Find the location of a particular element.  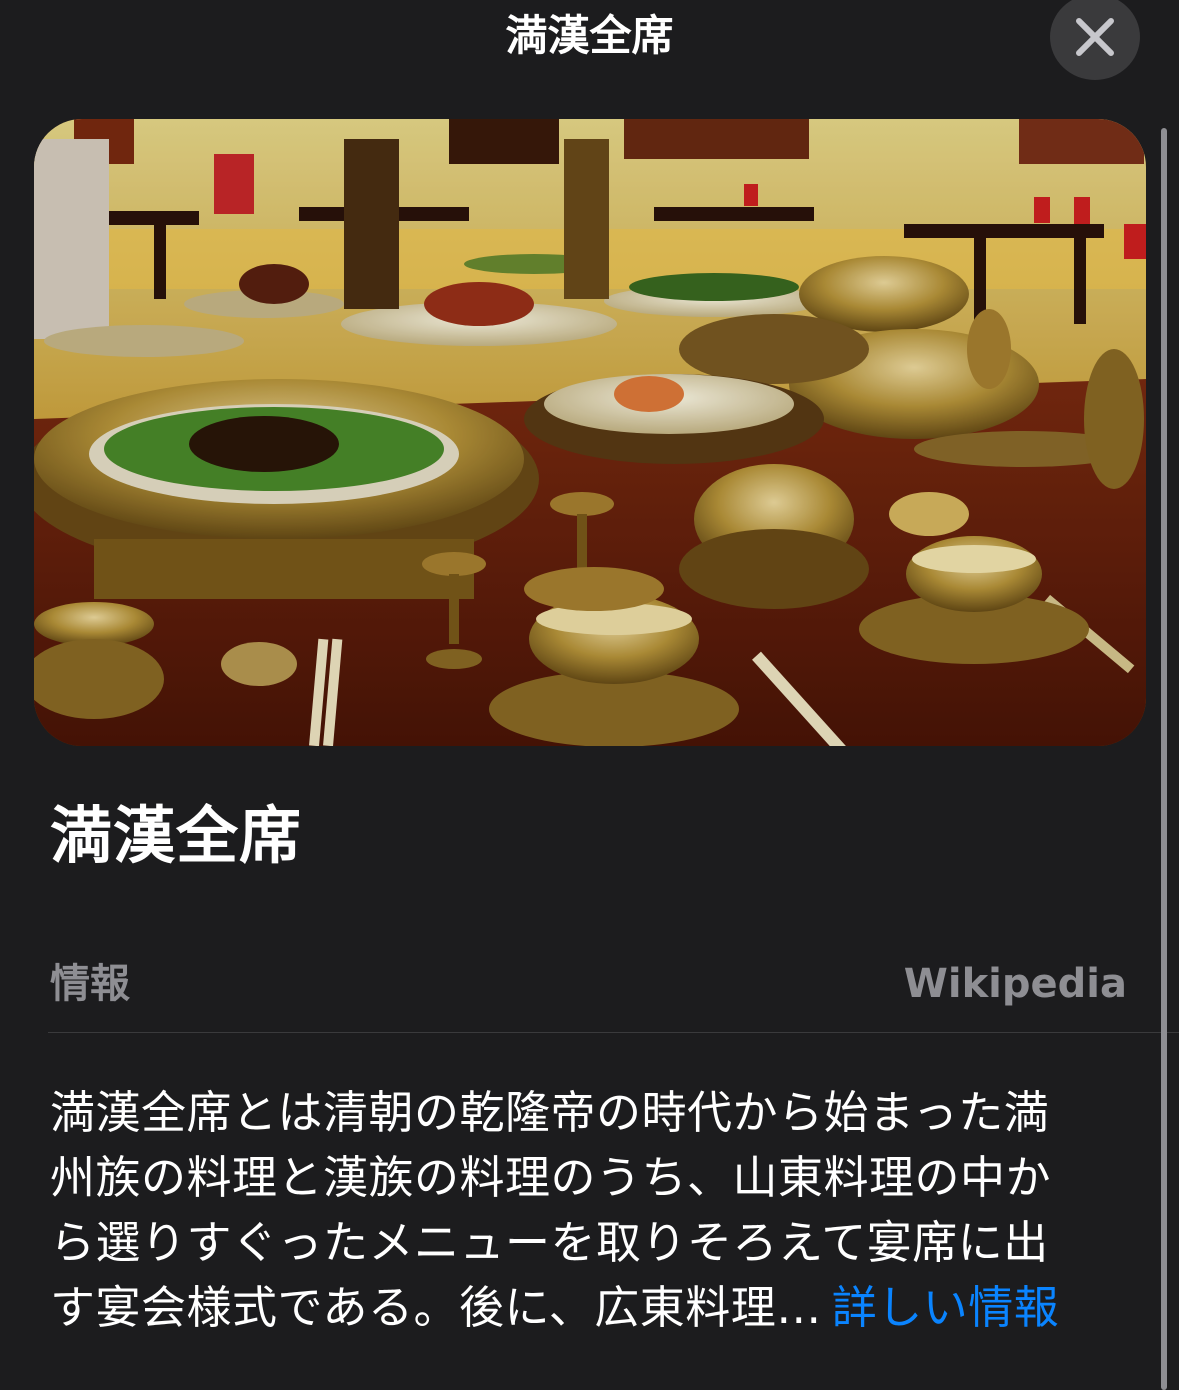

close-icon is located at coordinates (1095, 37).